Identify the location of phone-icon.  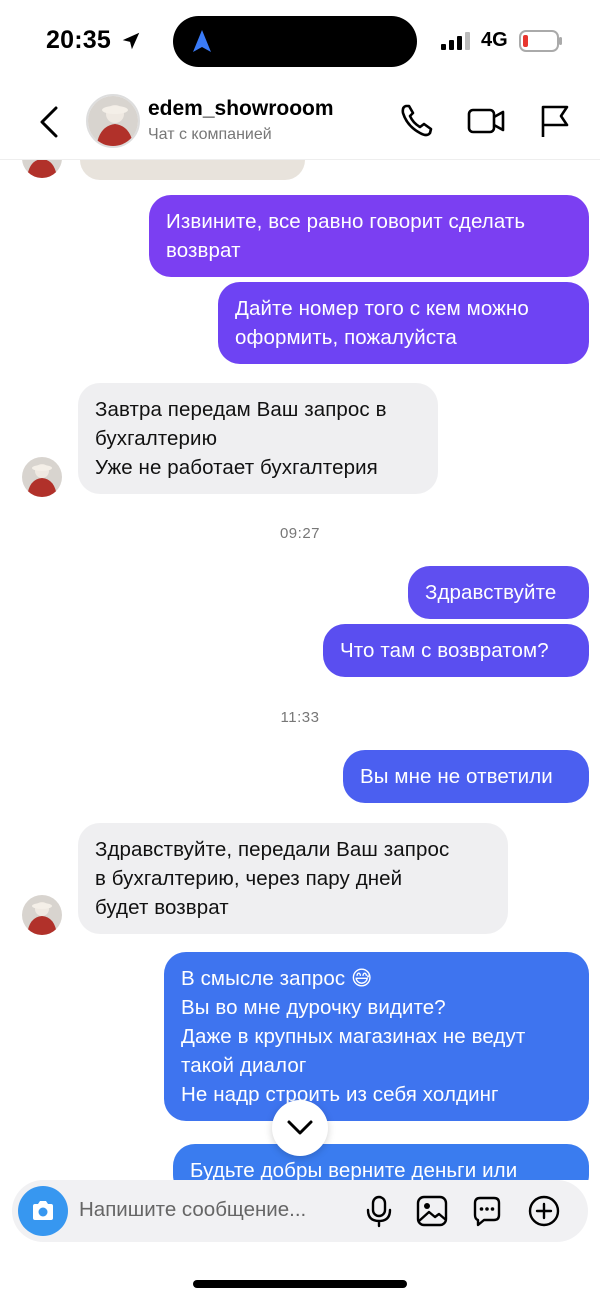
(417, 121).